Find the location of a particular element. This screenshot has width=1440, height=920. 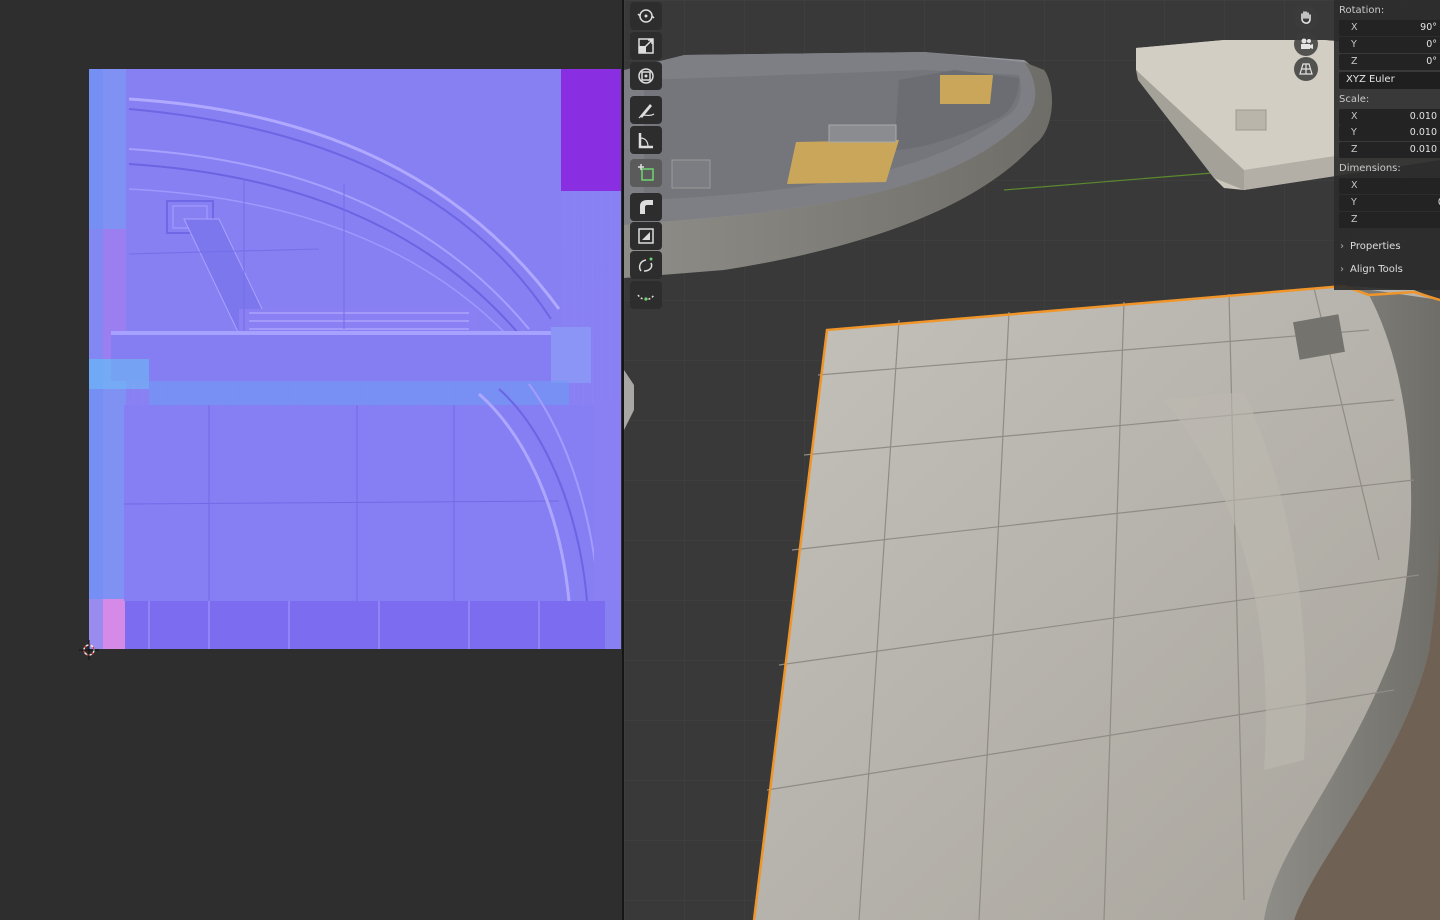

extrude-tool is located at coordinates (646, 207).